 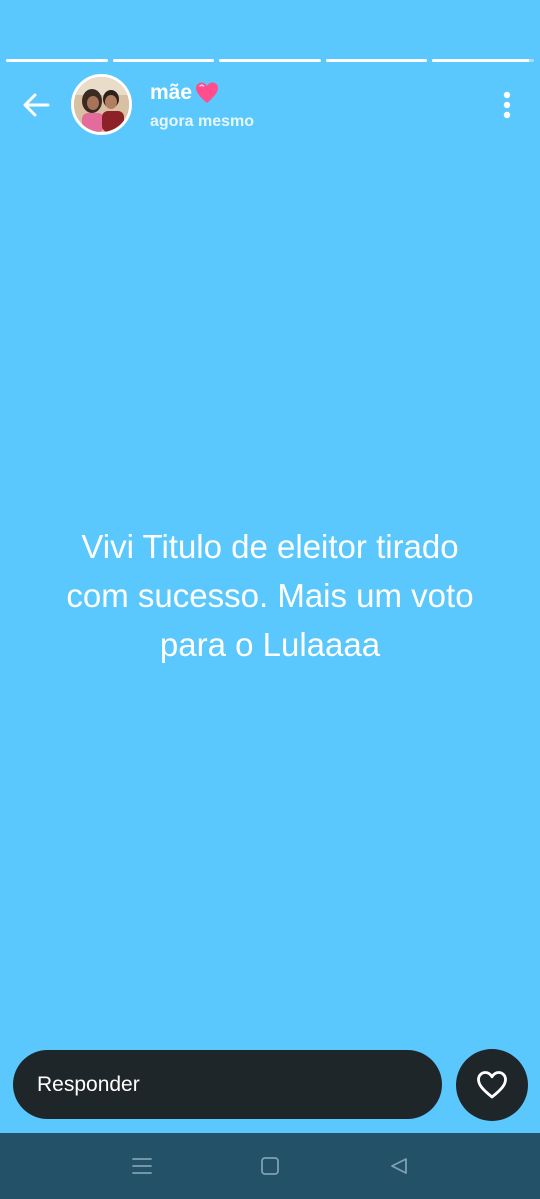 What do you see at coordinates (88, 1084) in the screenshot?
I see `reply-placeholder: Responder` at bounding box center [88, 1084].